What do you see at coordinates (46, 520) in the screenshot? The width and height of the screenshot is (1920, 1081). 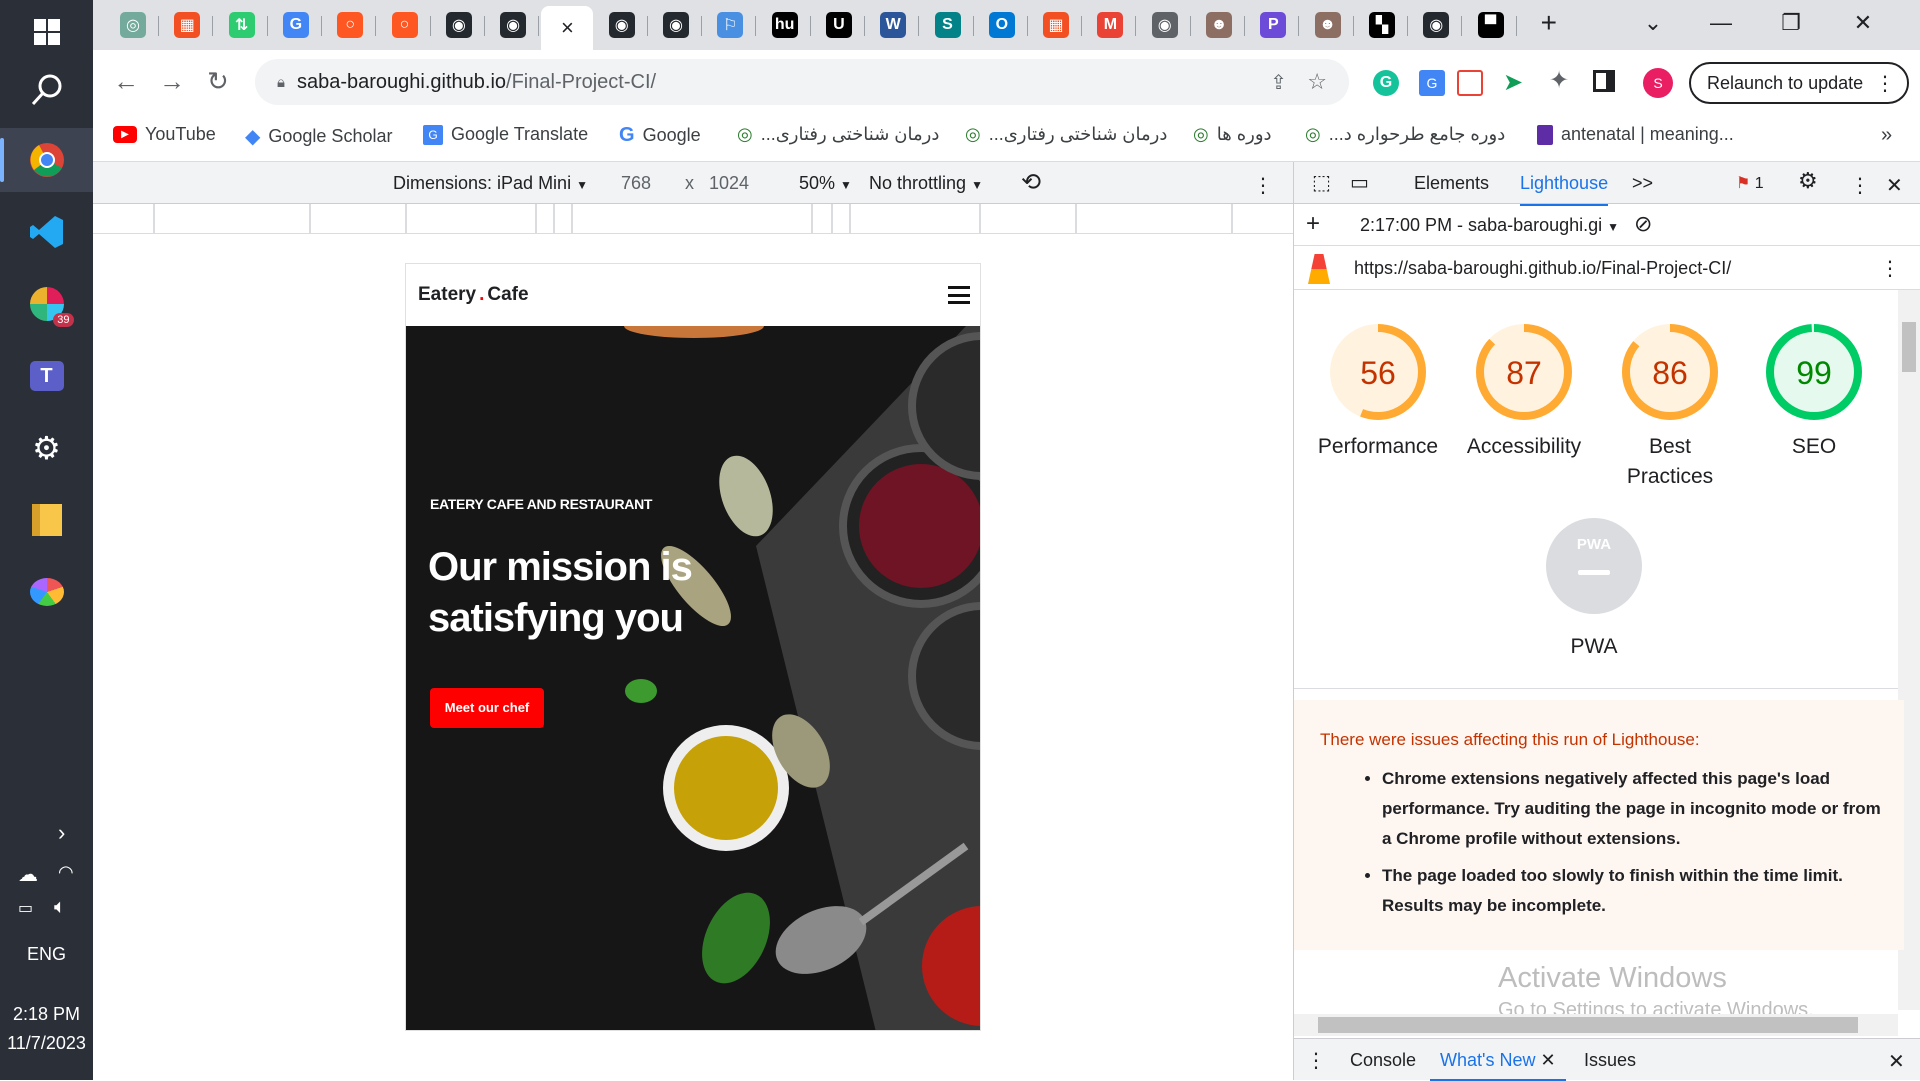 I see `taskbar-file-explorer` at bounding box center [46, 520].